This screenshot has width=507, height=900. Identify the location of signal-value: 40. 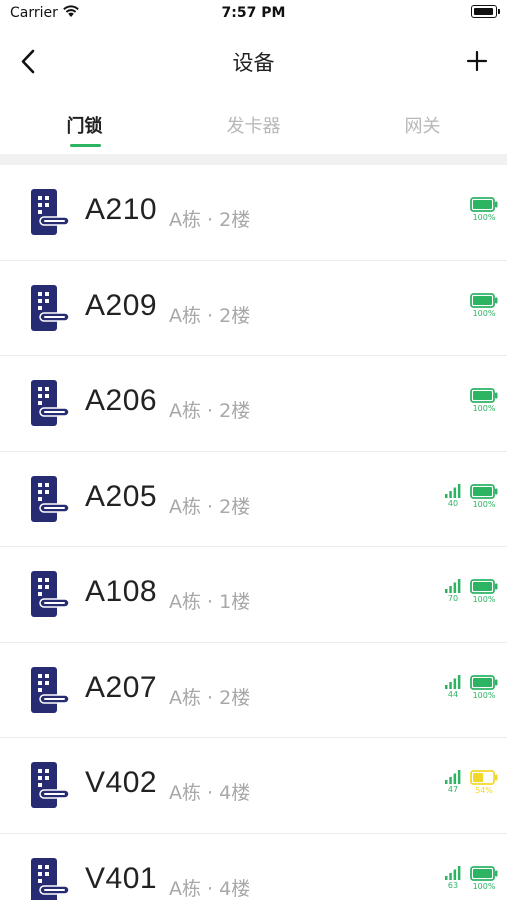
(453, 503).